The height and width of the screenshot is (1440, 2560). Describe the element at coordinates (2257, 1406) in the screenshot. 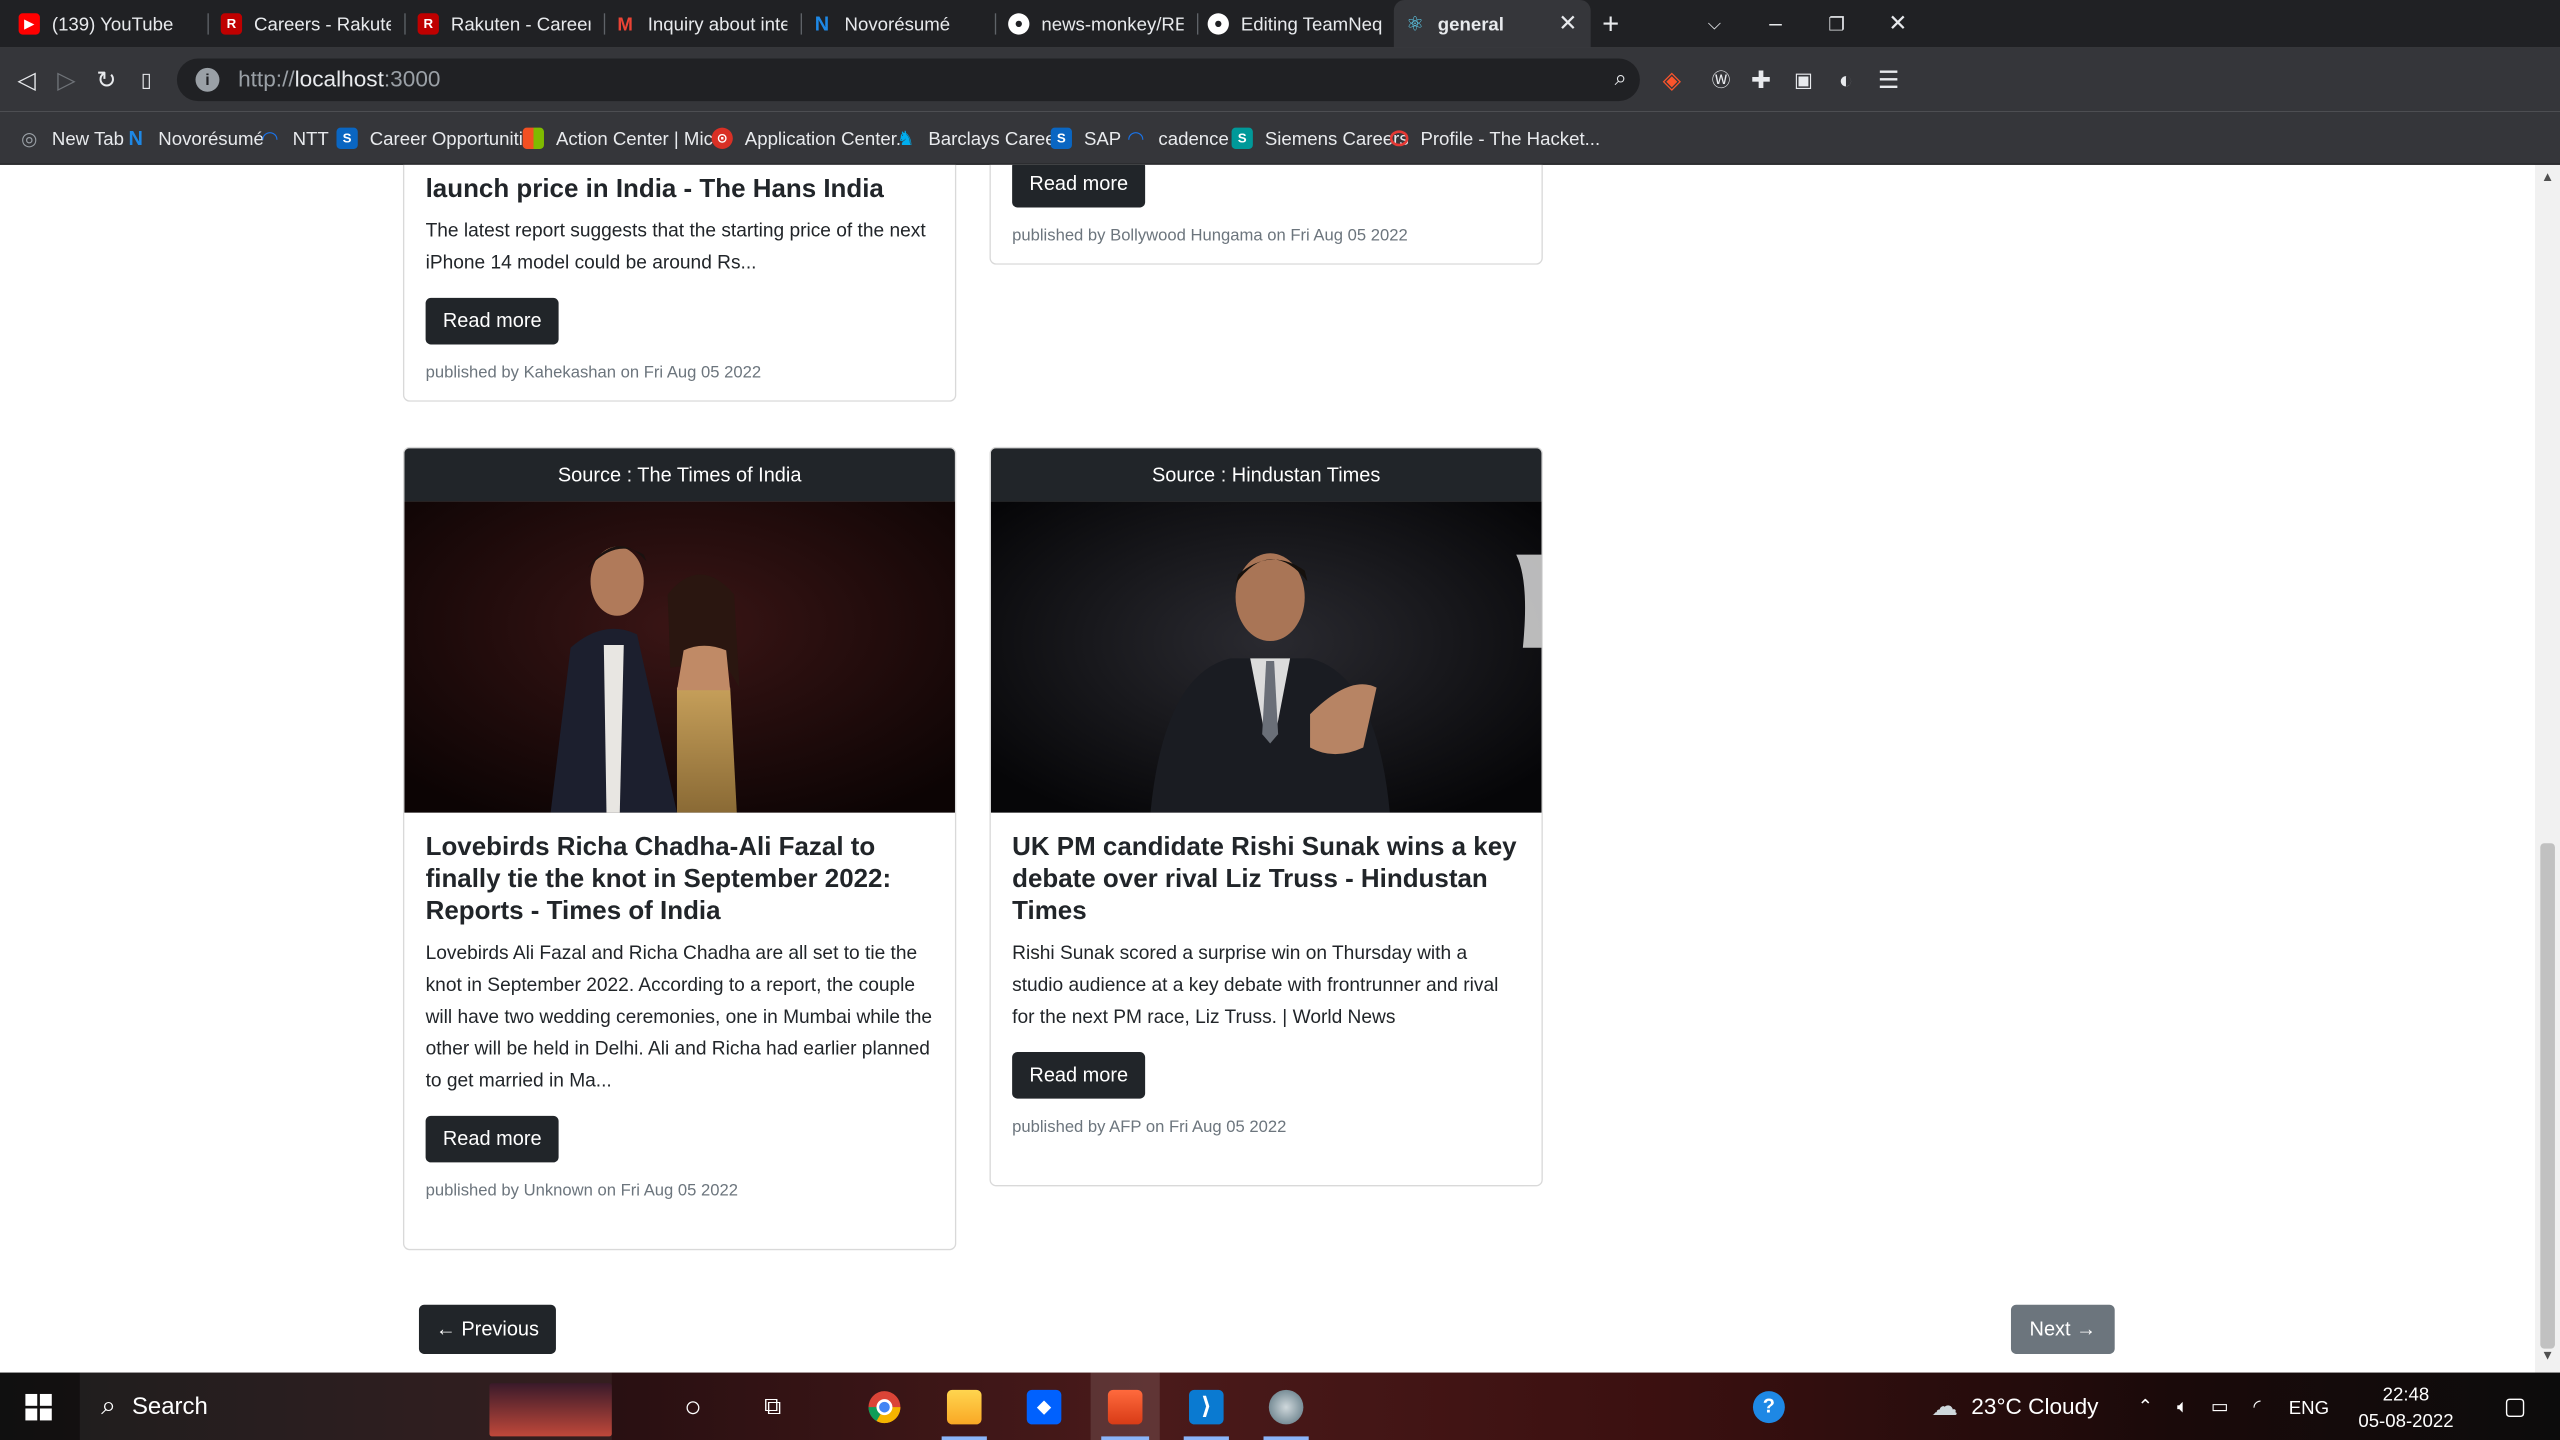

I see `wifi-icon: ◜` at that location.